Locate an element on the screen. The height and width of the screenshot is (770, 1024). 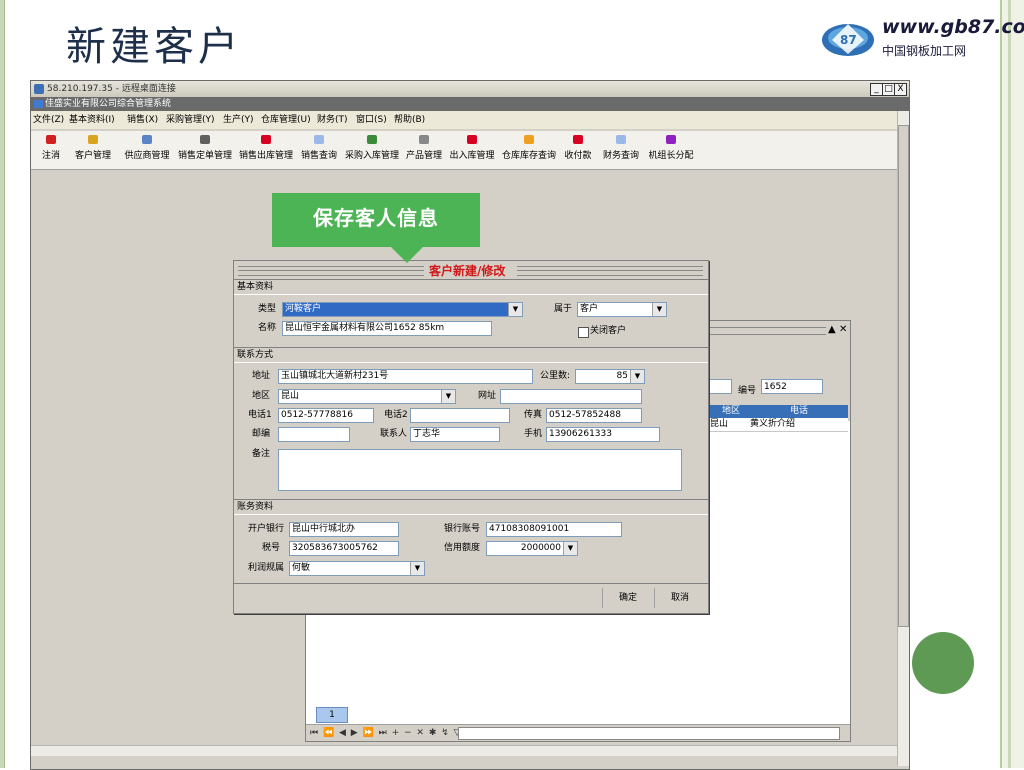
collapse-icon: ▲ is located at coordinates (832, 330).